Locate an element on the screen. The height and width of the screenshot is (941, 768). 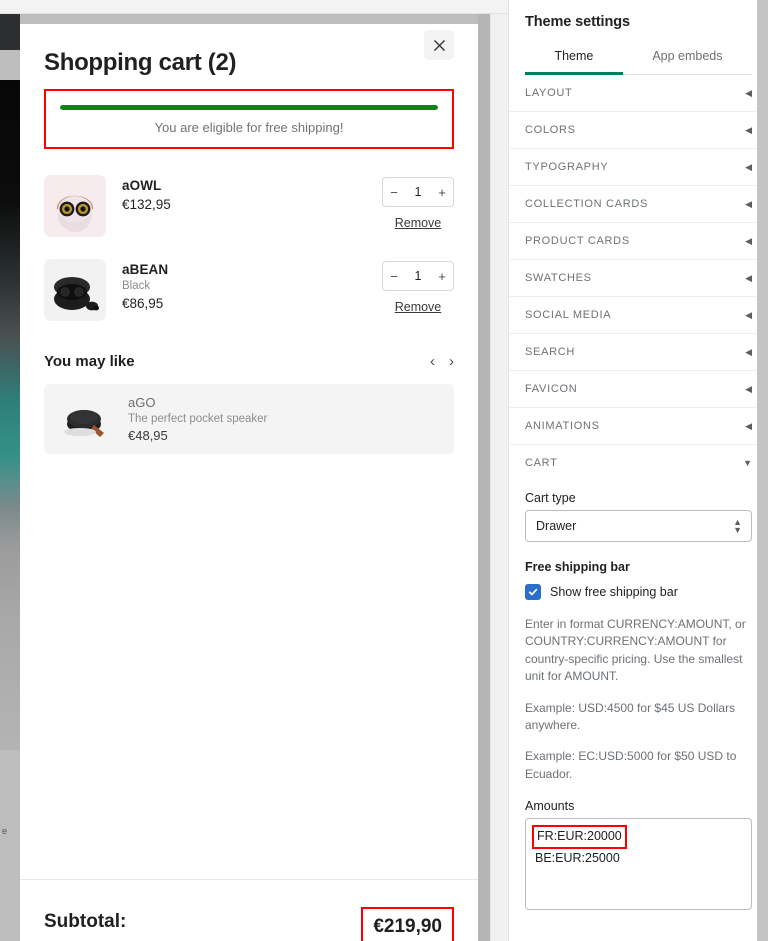
sidebar-item-colors: COLORS ◀ is located at coordinates (638, 130).